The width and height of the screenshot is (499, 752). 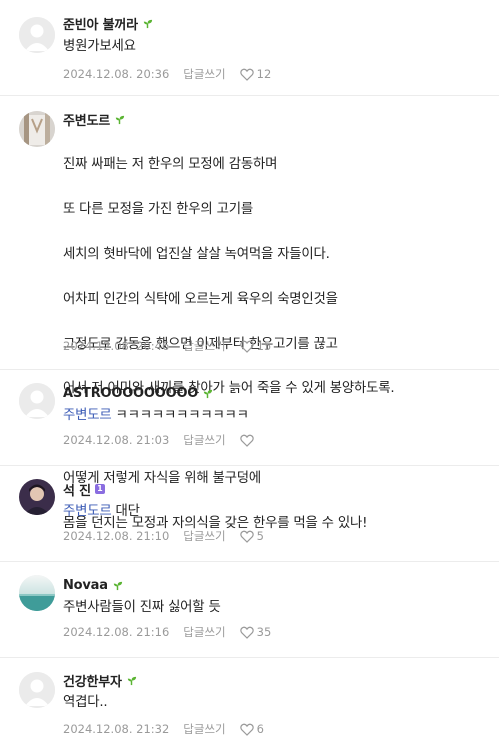 What do you see at coordinates (92, 680) in the screenshot?
I see `author-name: 건강한부자` at bounding box center [92, 680].